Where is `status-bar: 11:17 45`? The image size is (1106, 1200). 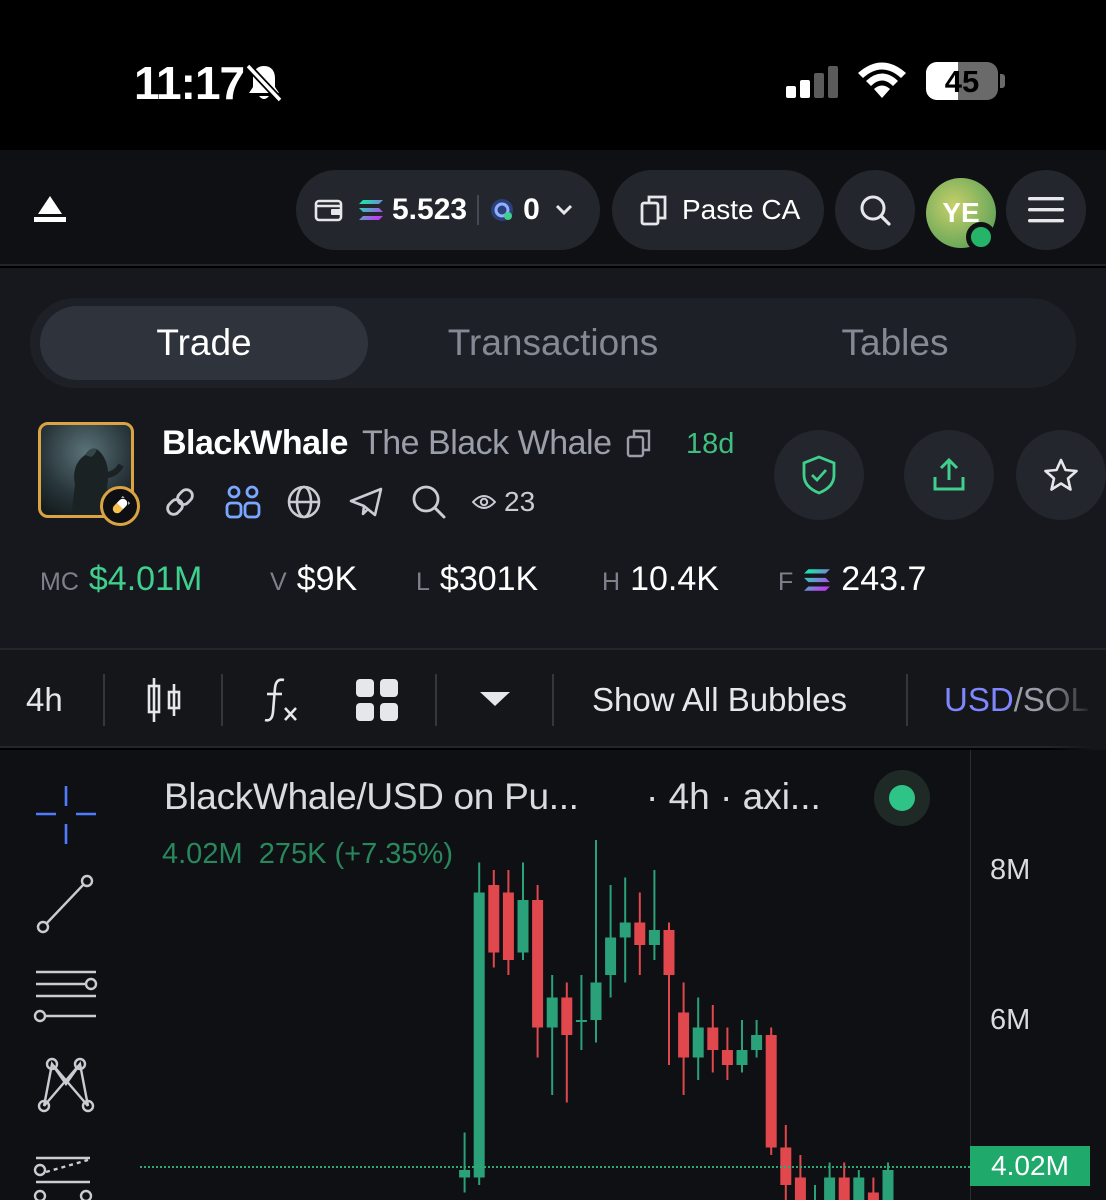 status-bar: 11:17 45 is located at coordinates (553, 75).